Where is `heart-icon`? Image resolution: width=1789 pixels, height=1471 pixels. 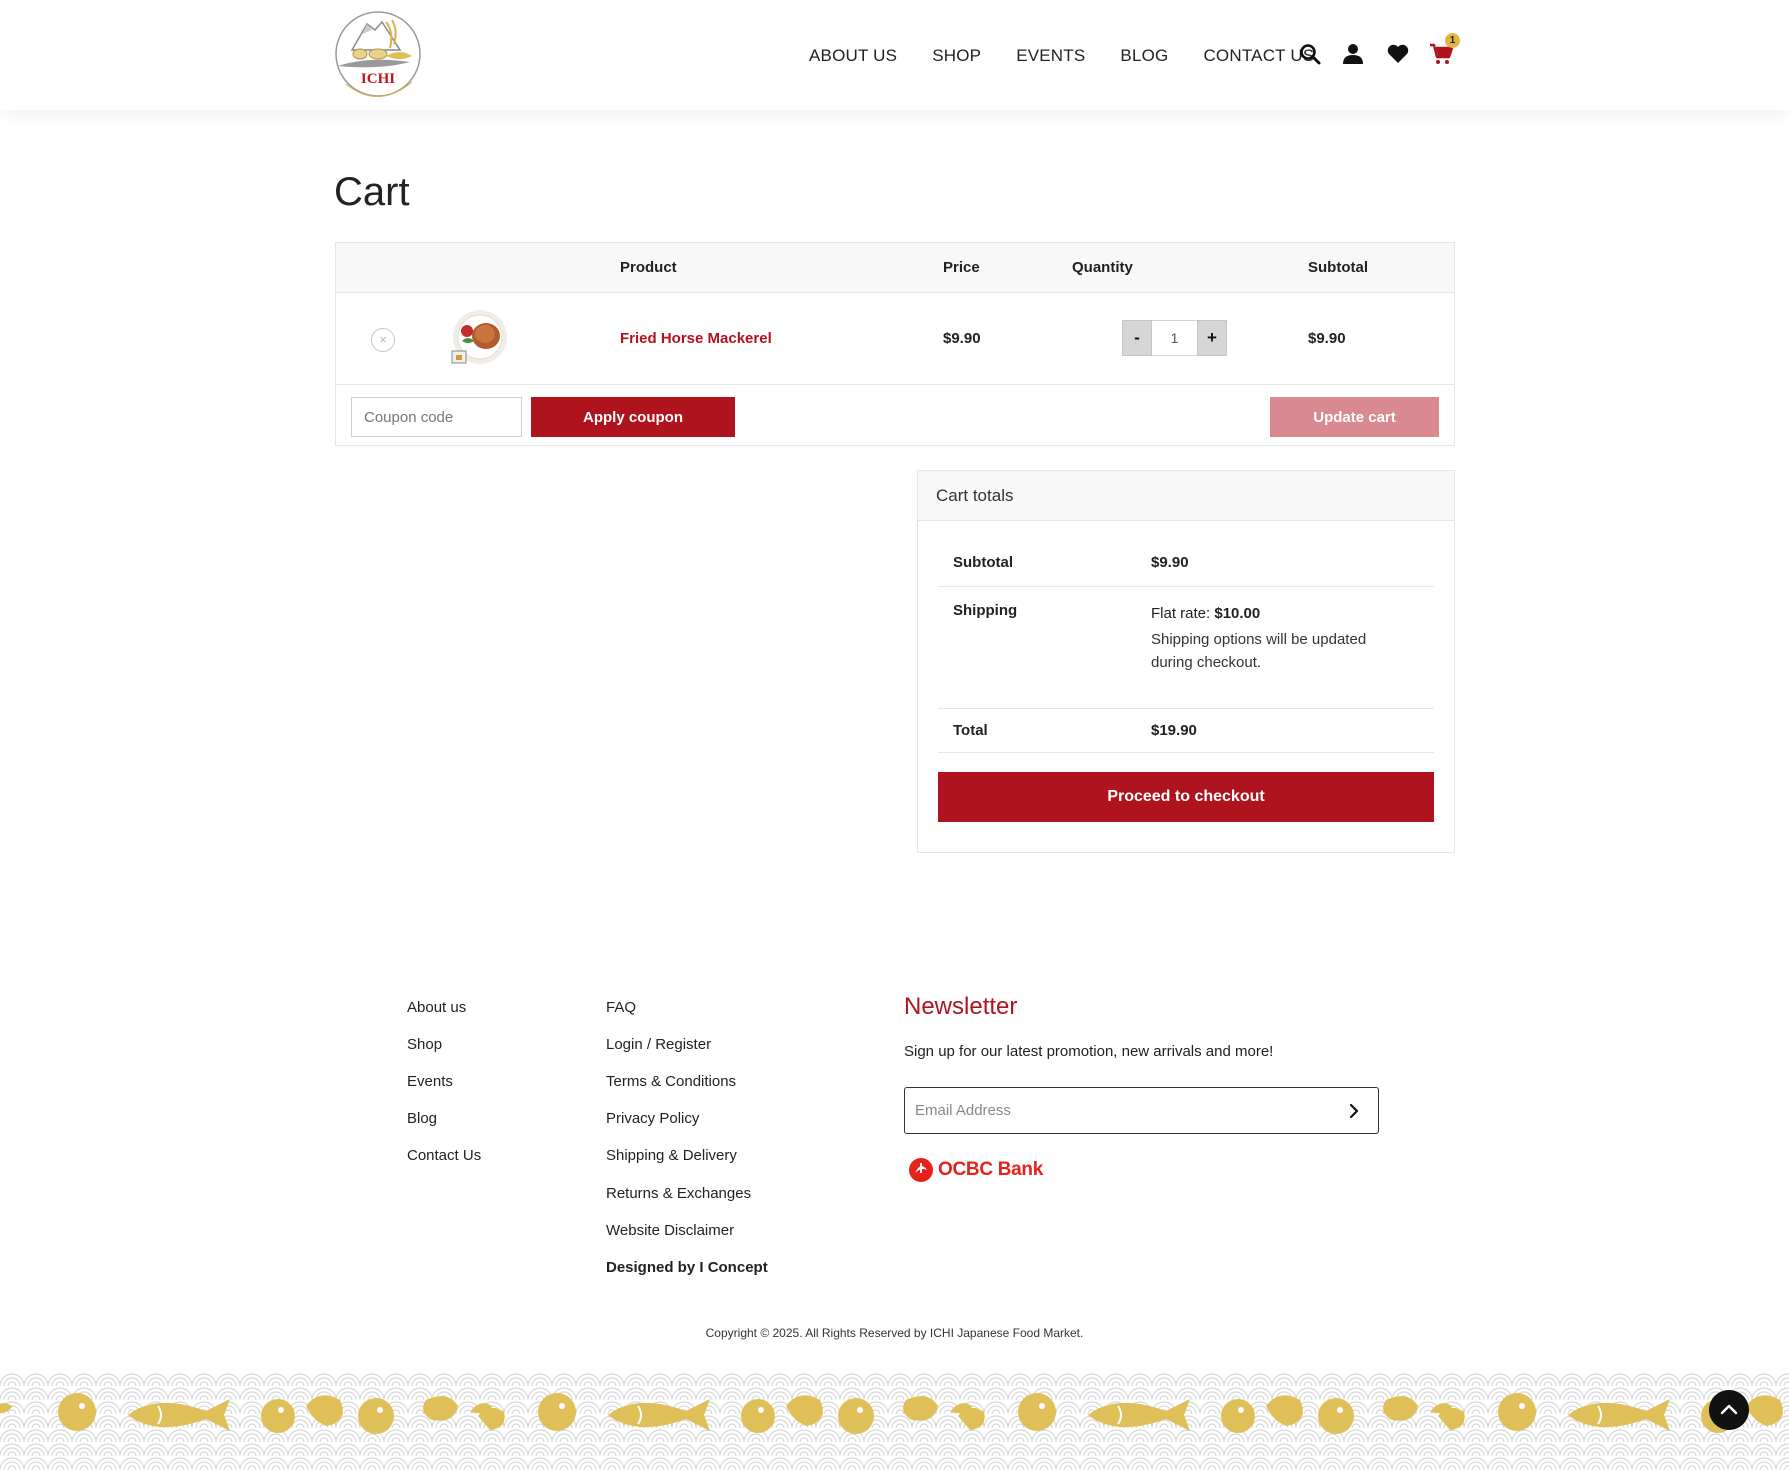
heart-icon is located at coordinates (1398, 54).